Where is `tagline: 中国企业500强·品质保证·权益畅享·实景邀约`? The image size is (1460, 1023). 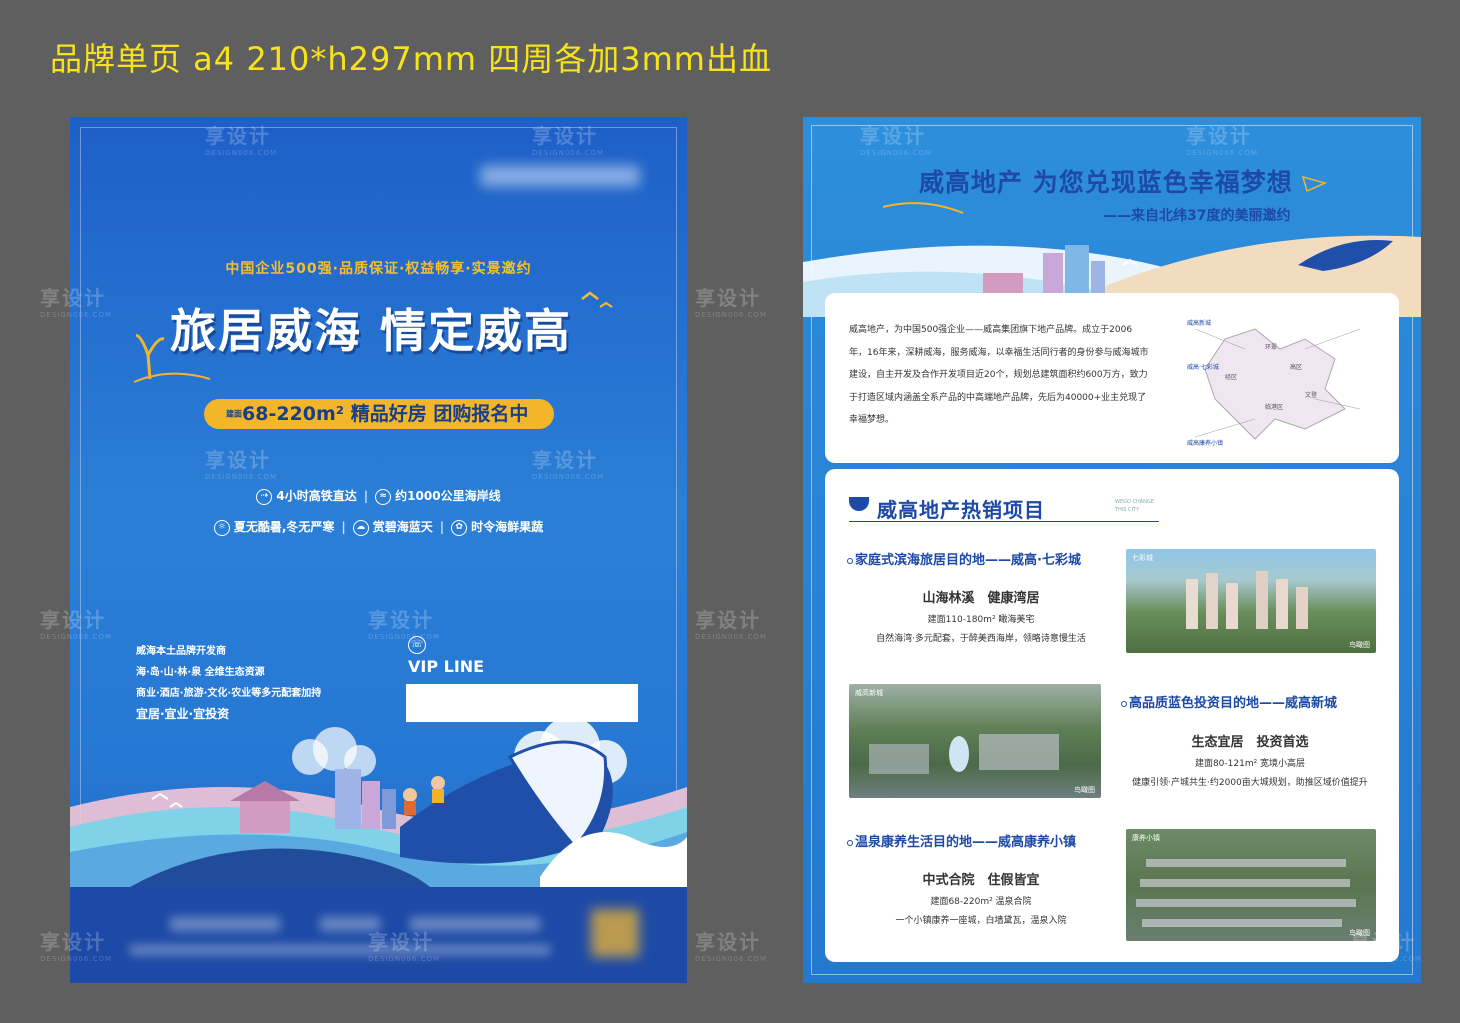 tagline: 中国企业500强·品质保证·权益畅享·实景邀约 is located at coordinates (378, 269).